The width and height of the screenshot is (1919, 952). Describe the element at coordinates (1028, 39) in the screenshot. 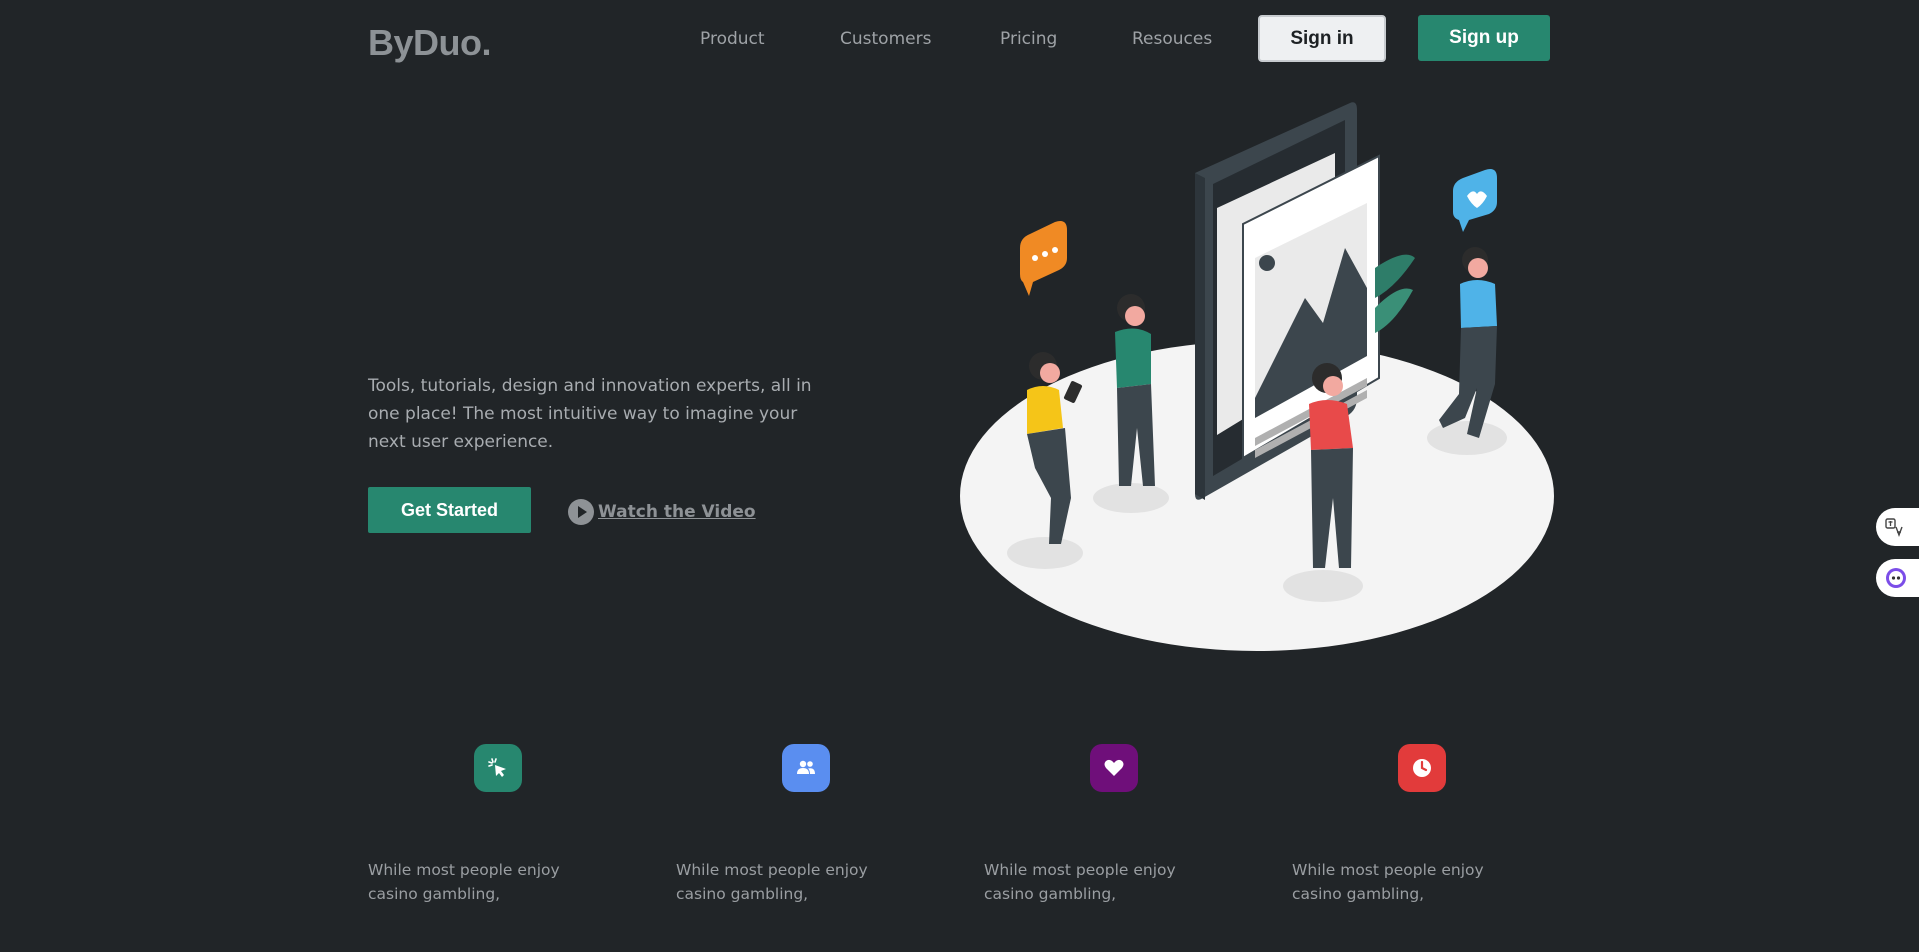

I see `nav-item-pricing: Pricing` at that location.